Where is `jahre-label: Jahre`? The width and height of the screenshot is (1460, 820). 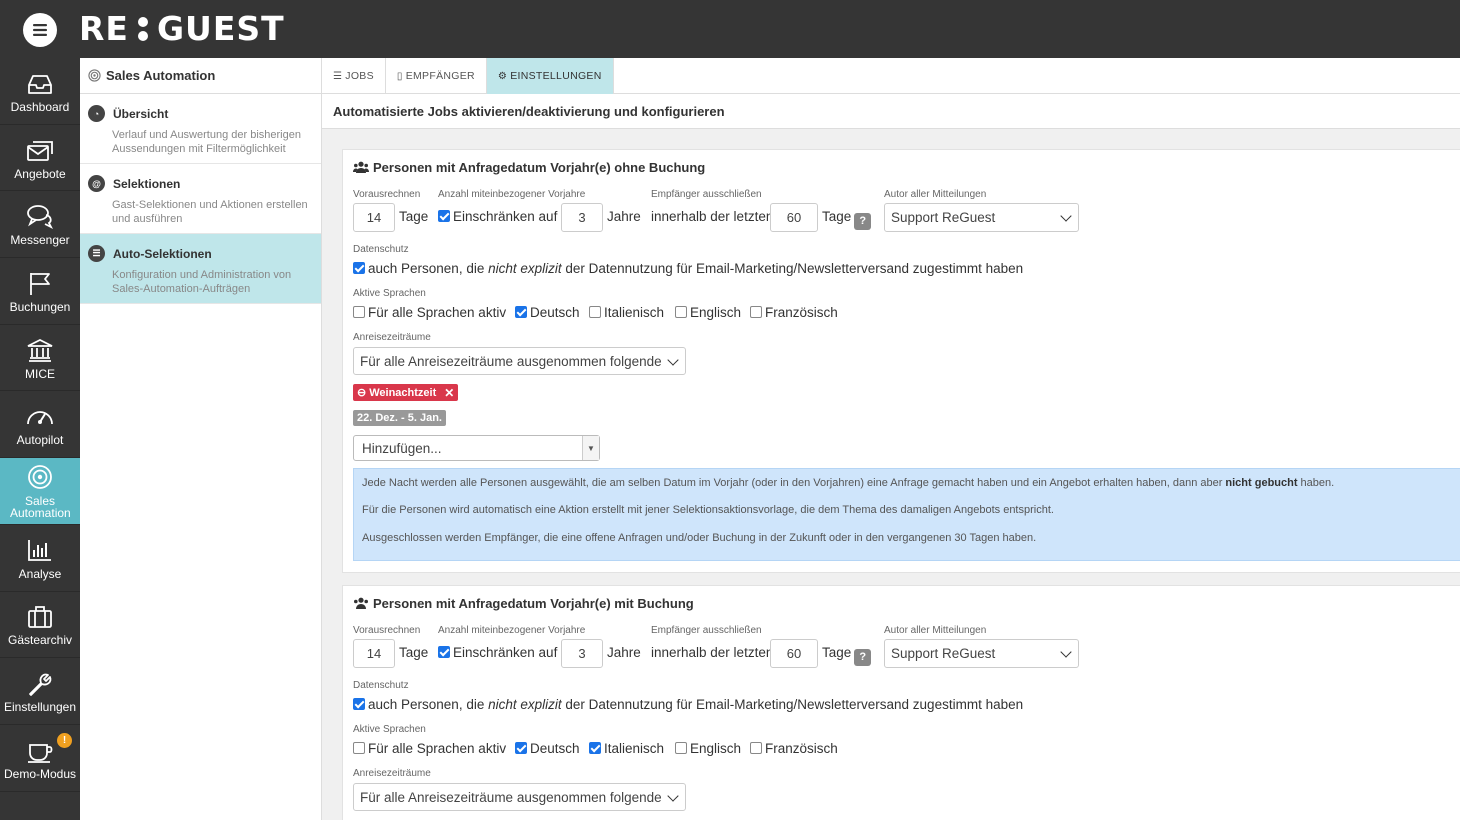 jahre-label: Jahre is located at coordinates (624, 216).